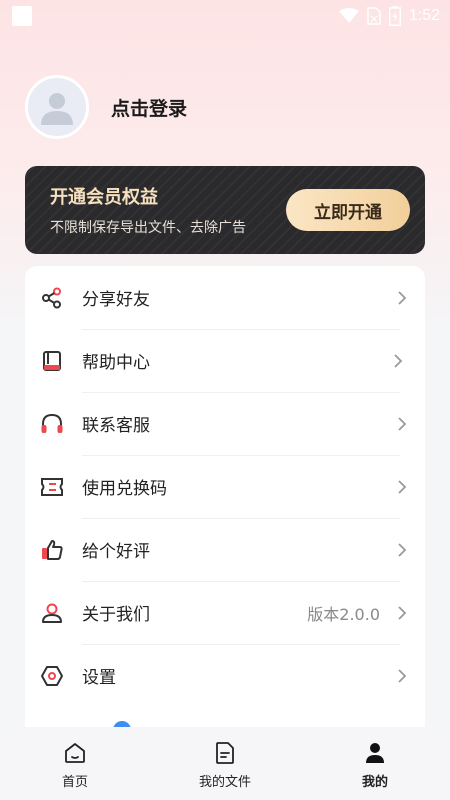  I want to click on nav-label: 首页, so click(74, 782).